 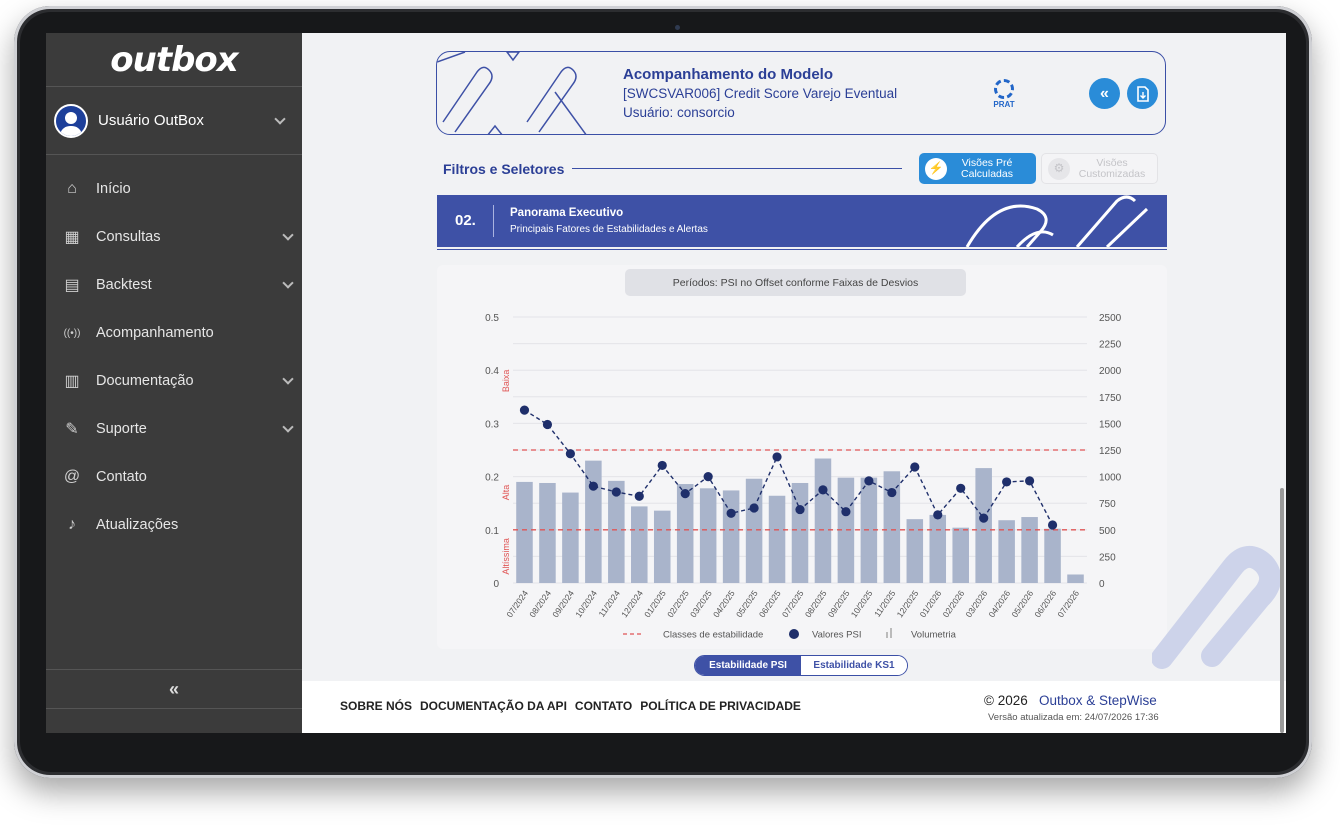 I want to click on at-icon: @, so click(x=72, y=476).